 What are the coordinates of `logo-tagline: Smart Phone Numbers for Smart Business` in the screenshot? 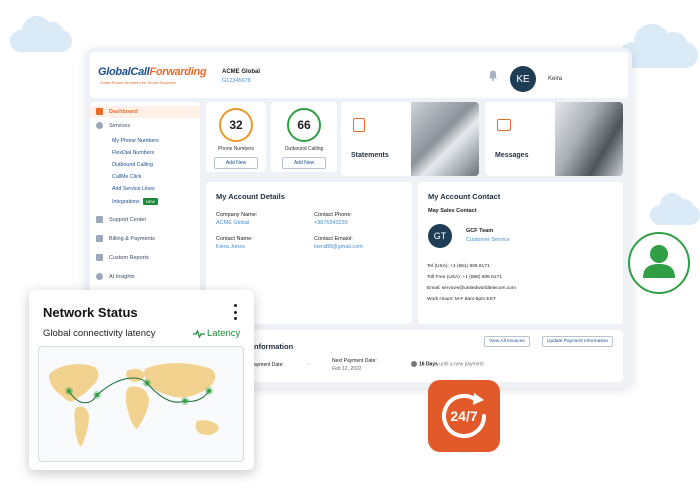 It's located at (138, 82).